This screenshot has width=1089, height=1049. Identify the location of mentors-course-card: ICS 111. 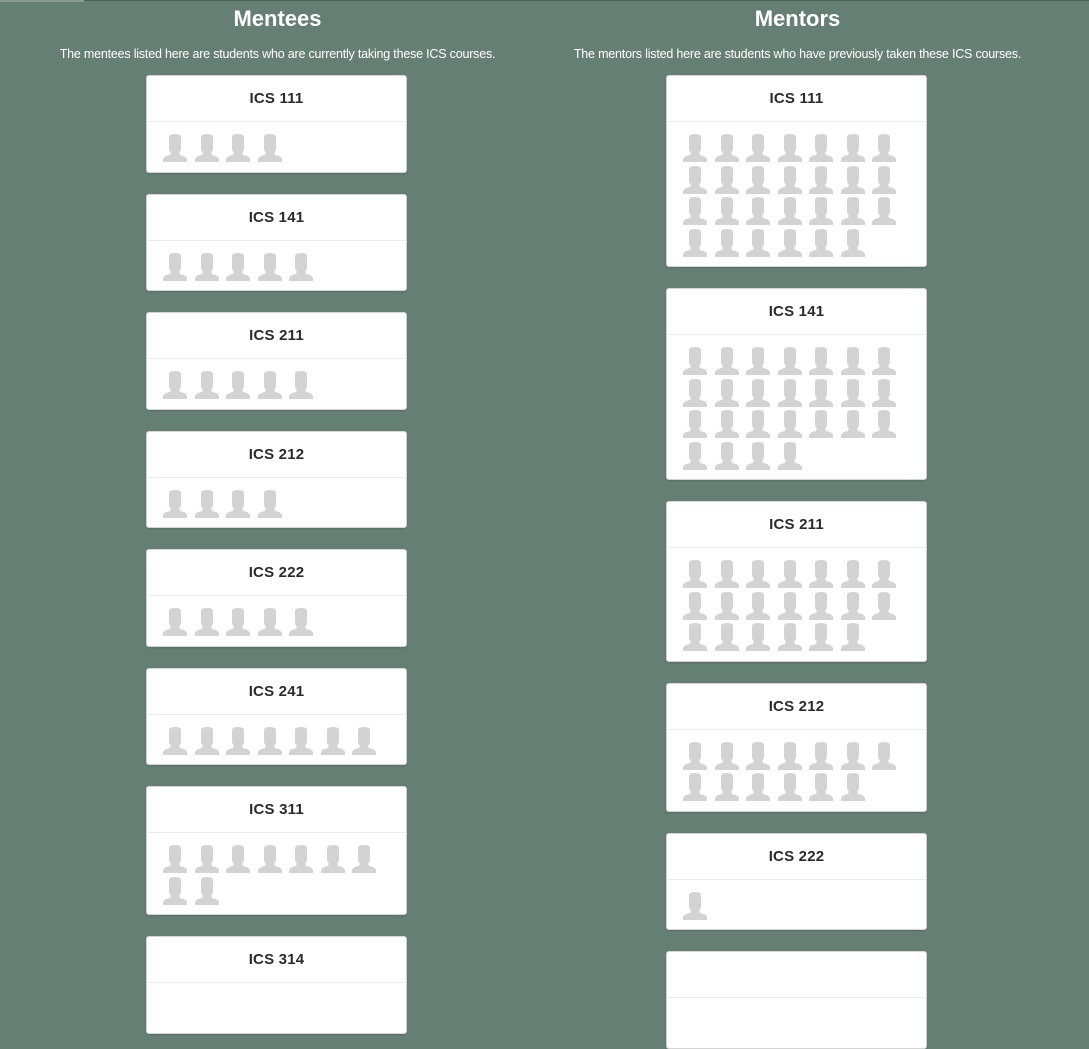
(796, 171).